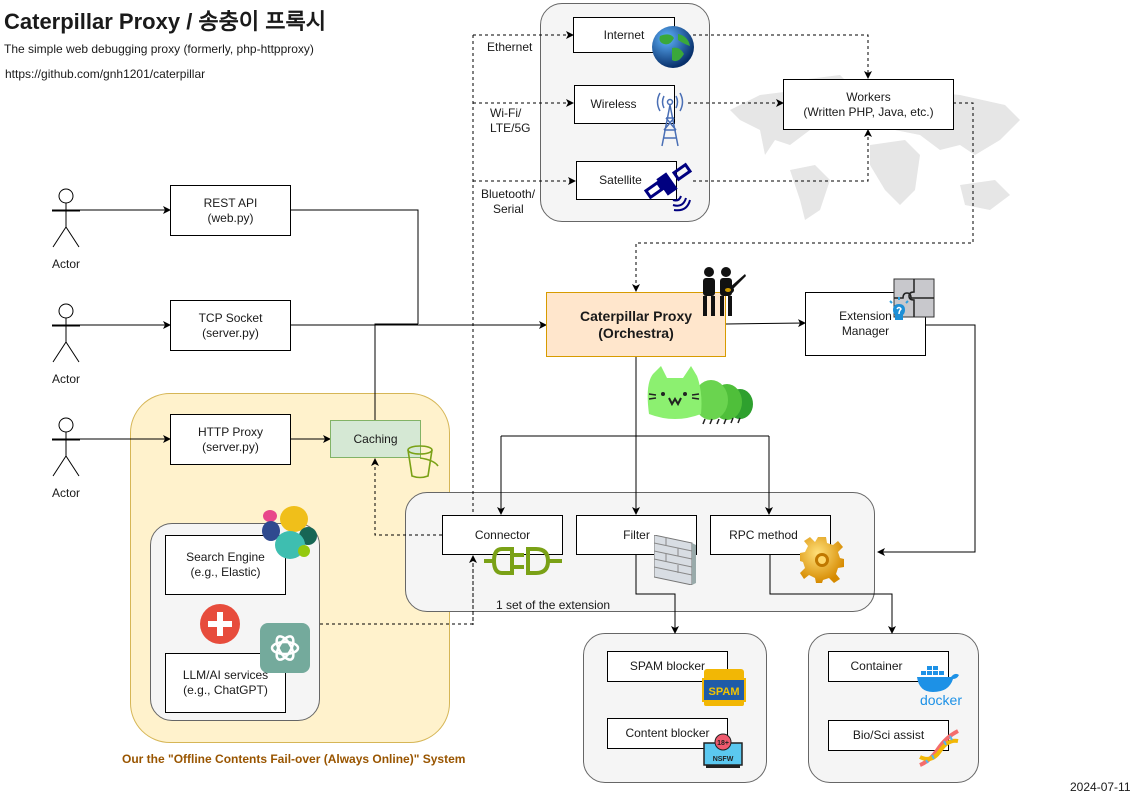 The height and width of the screenshot is (799, 1133). I want to click on globe-icon, so click(673, 47).